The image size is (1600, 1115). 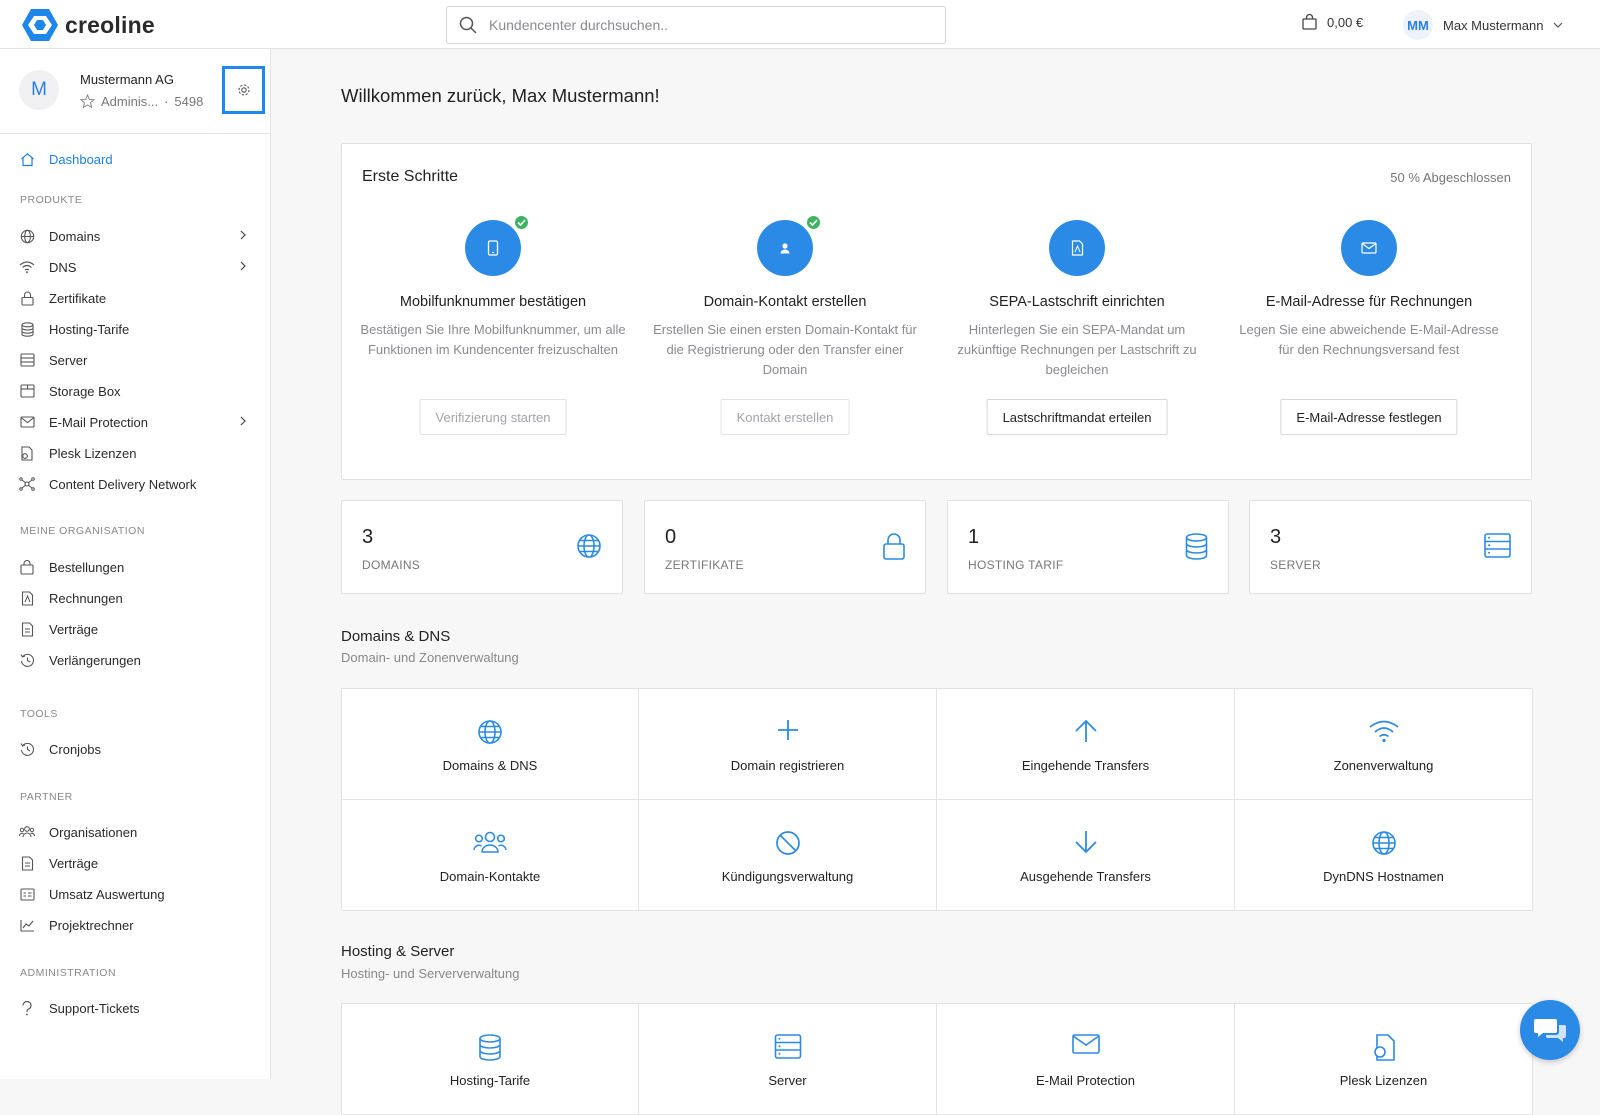 I want to click on star-icon, so click(x=87, y=101).